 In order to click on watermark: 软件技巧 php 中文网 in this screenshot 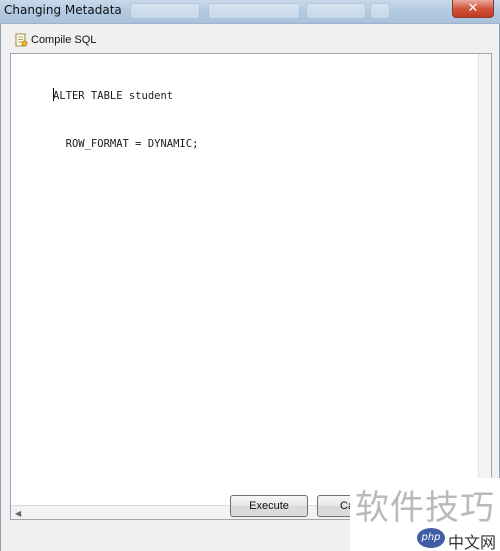, I will do `click(425, 514)`.